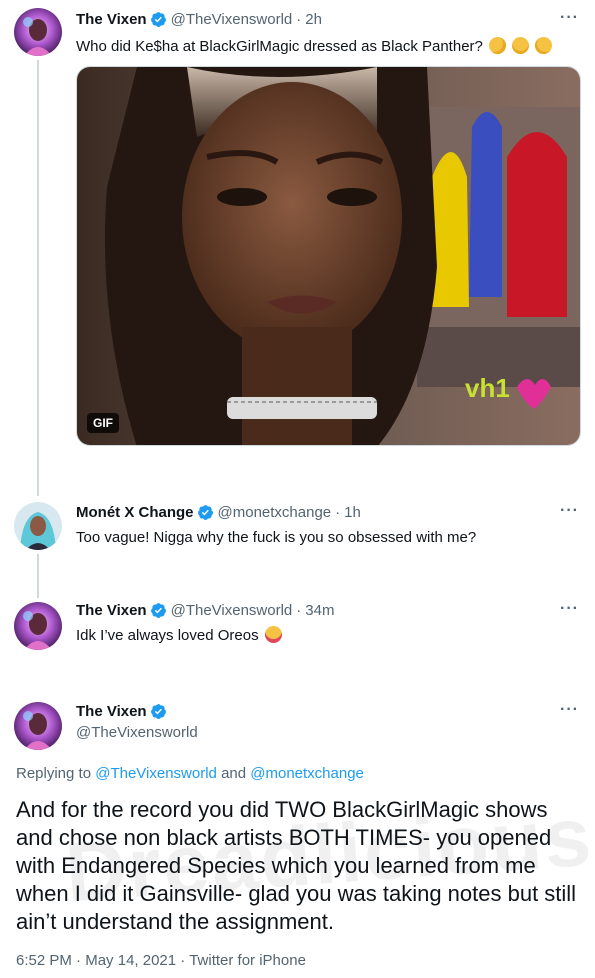  I want to click on tweet-header: The Vixen, so click(123, 711).